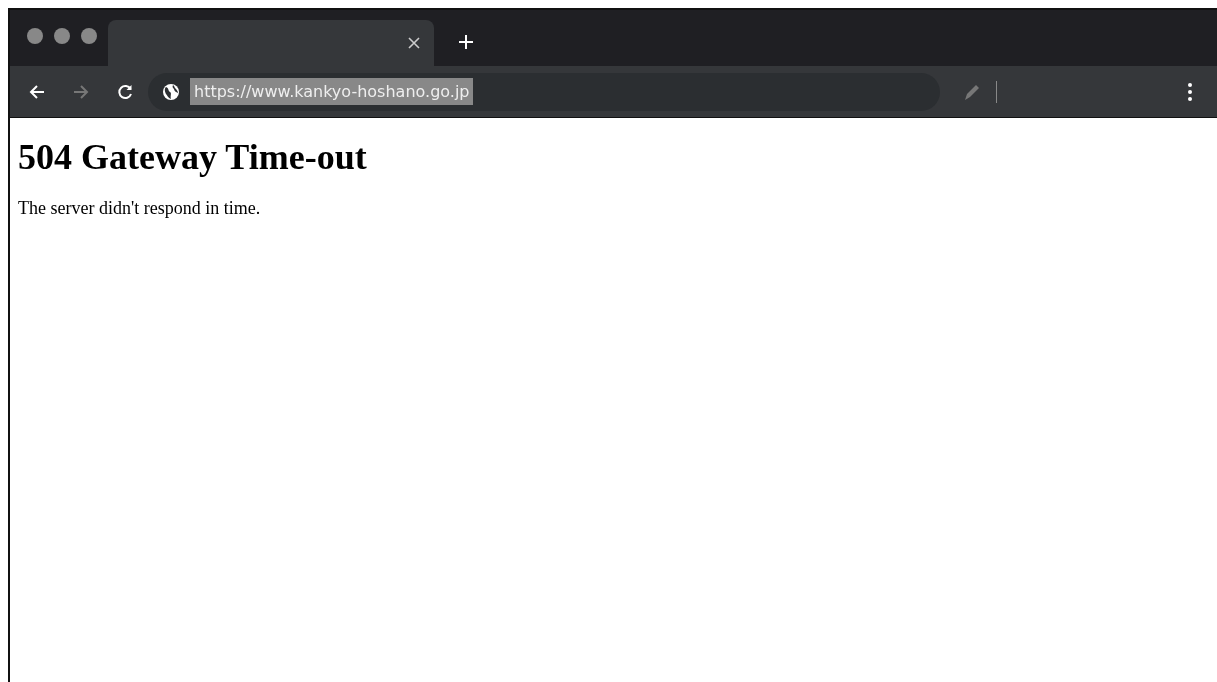 The image size is (1217, 682). Describe the element at coordinates (414, 43) in the screenshot. I see `close-icon` at that location.